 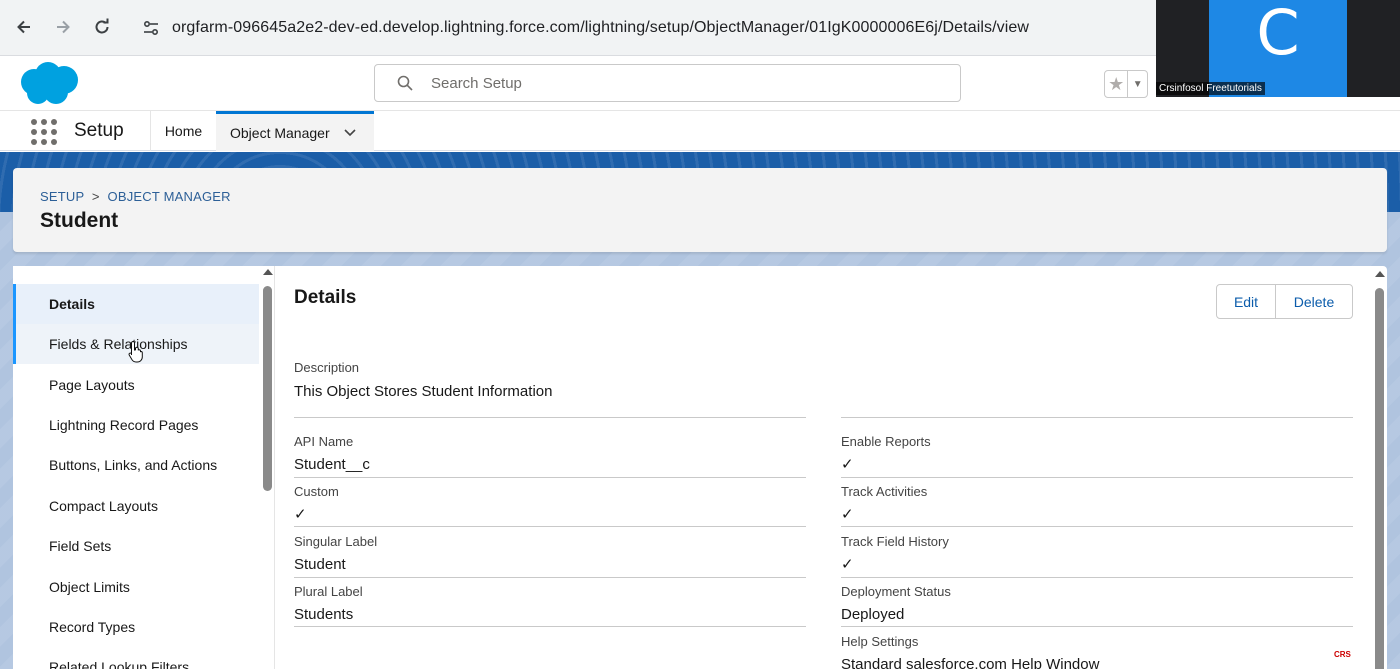 I want to click on sidebar-item-label: Buttons, Links, and Actions, so click(x=133, y=465).